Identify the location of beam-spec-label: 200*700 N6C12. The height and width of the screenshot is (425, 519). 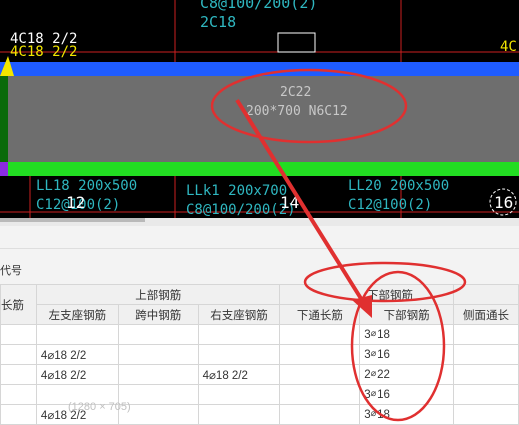
(297, 111).